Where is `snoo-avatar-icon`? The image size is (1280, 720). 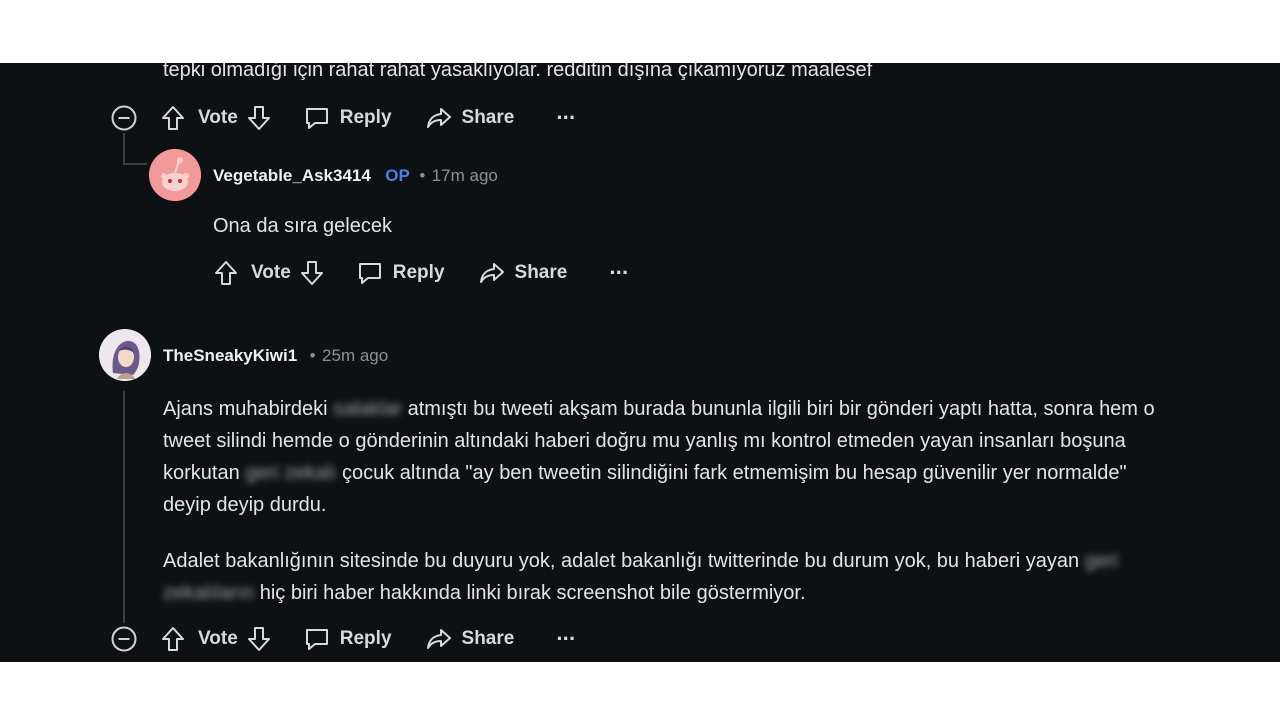 snoo-avatar-icon is located at coordinates (175, 175).